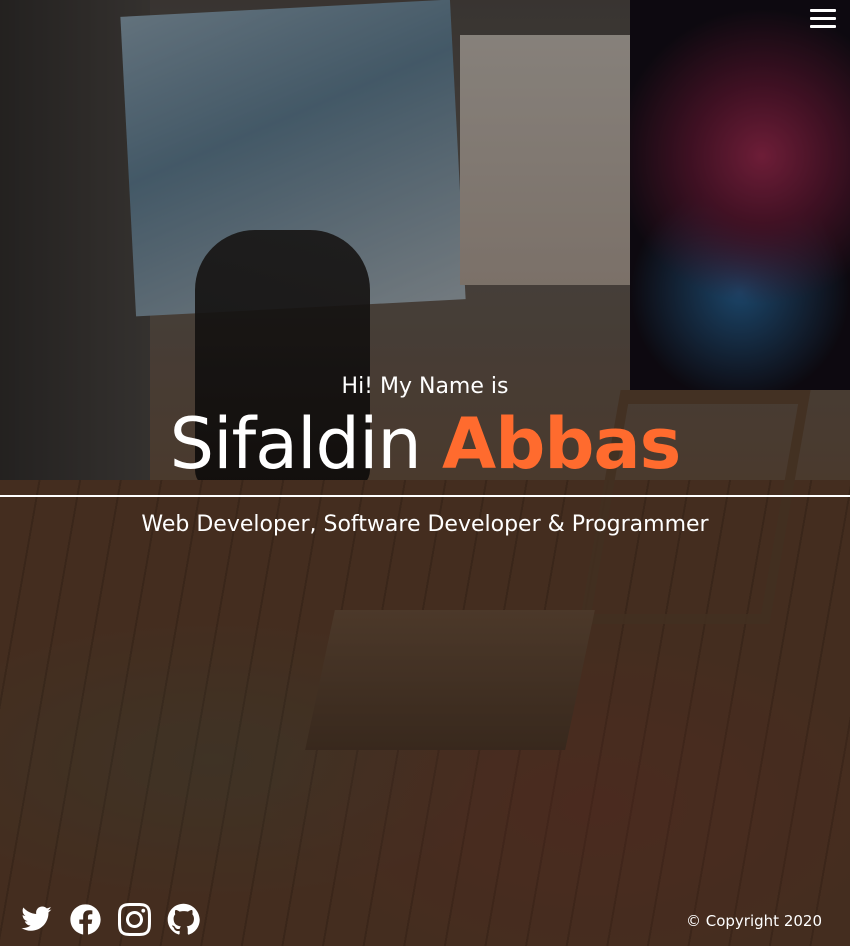 Image resolution: width=850 pixels, height=946 pixels. I want to click on divider-line, so click(425, 496).